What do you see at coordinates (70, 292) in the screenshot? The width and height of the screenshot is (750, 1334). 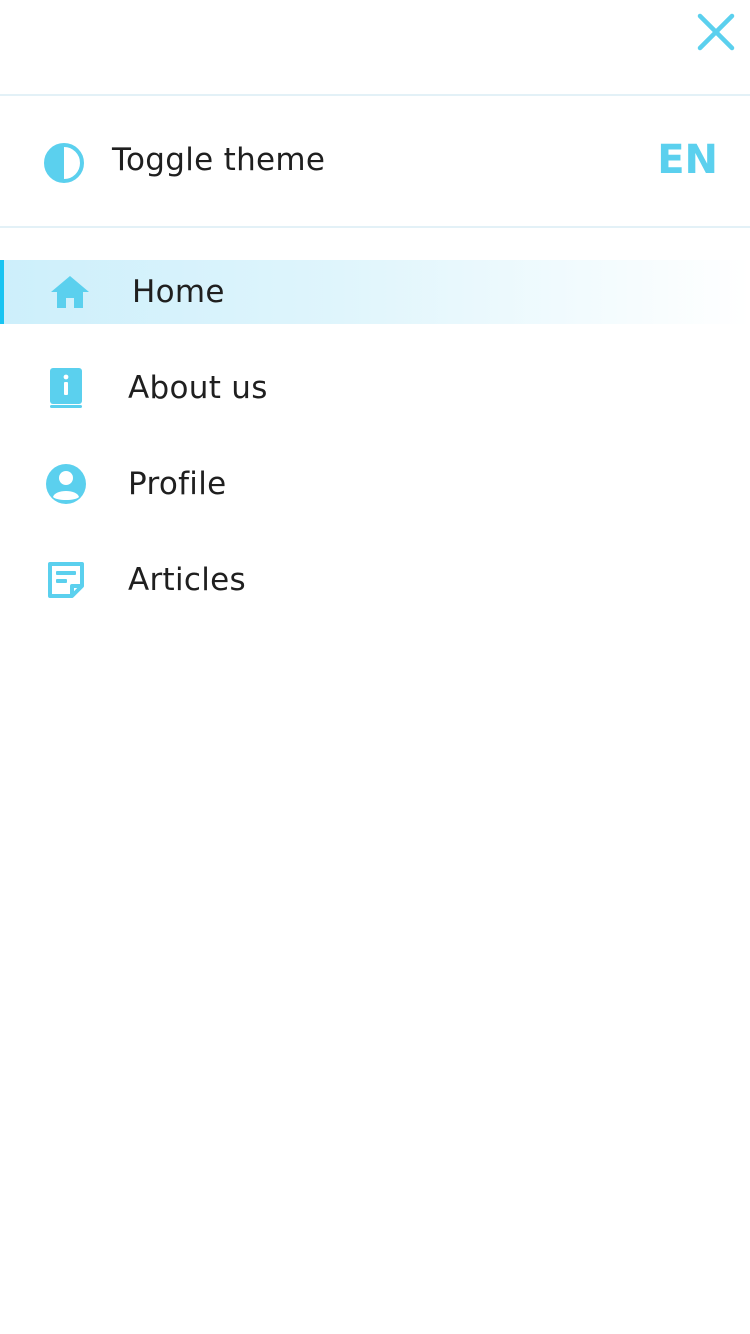 I see `home-icon` at bounding box center [70, 292].